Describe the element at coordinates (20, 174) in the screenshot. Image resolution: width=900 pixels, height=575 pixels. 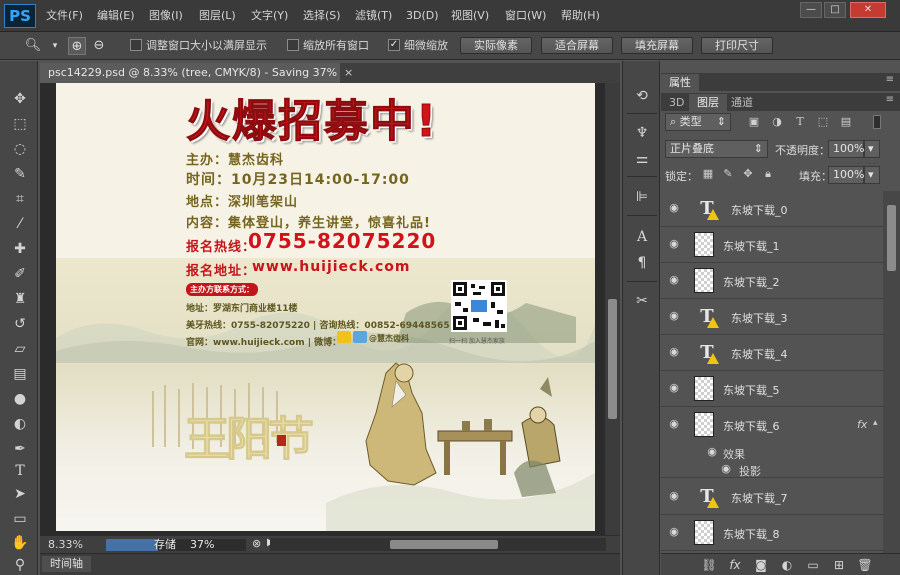
I see `quick-selection-tool-icon: ✎` at that location.